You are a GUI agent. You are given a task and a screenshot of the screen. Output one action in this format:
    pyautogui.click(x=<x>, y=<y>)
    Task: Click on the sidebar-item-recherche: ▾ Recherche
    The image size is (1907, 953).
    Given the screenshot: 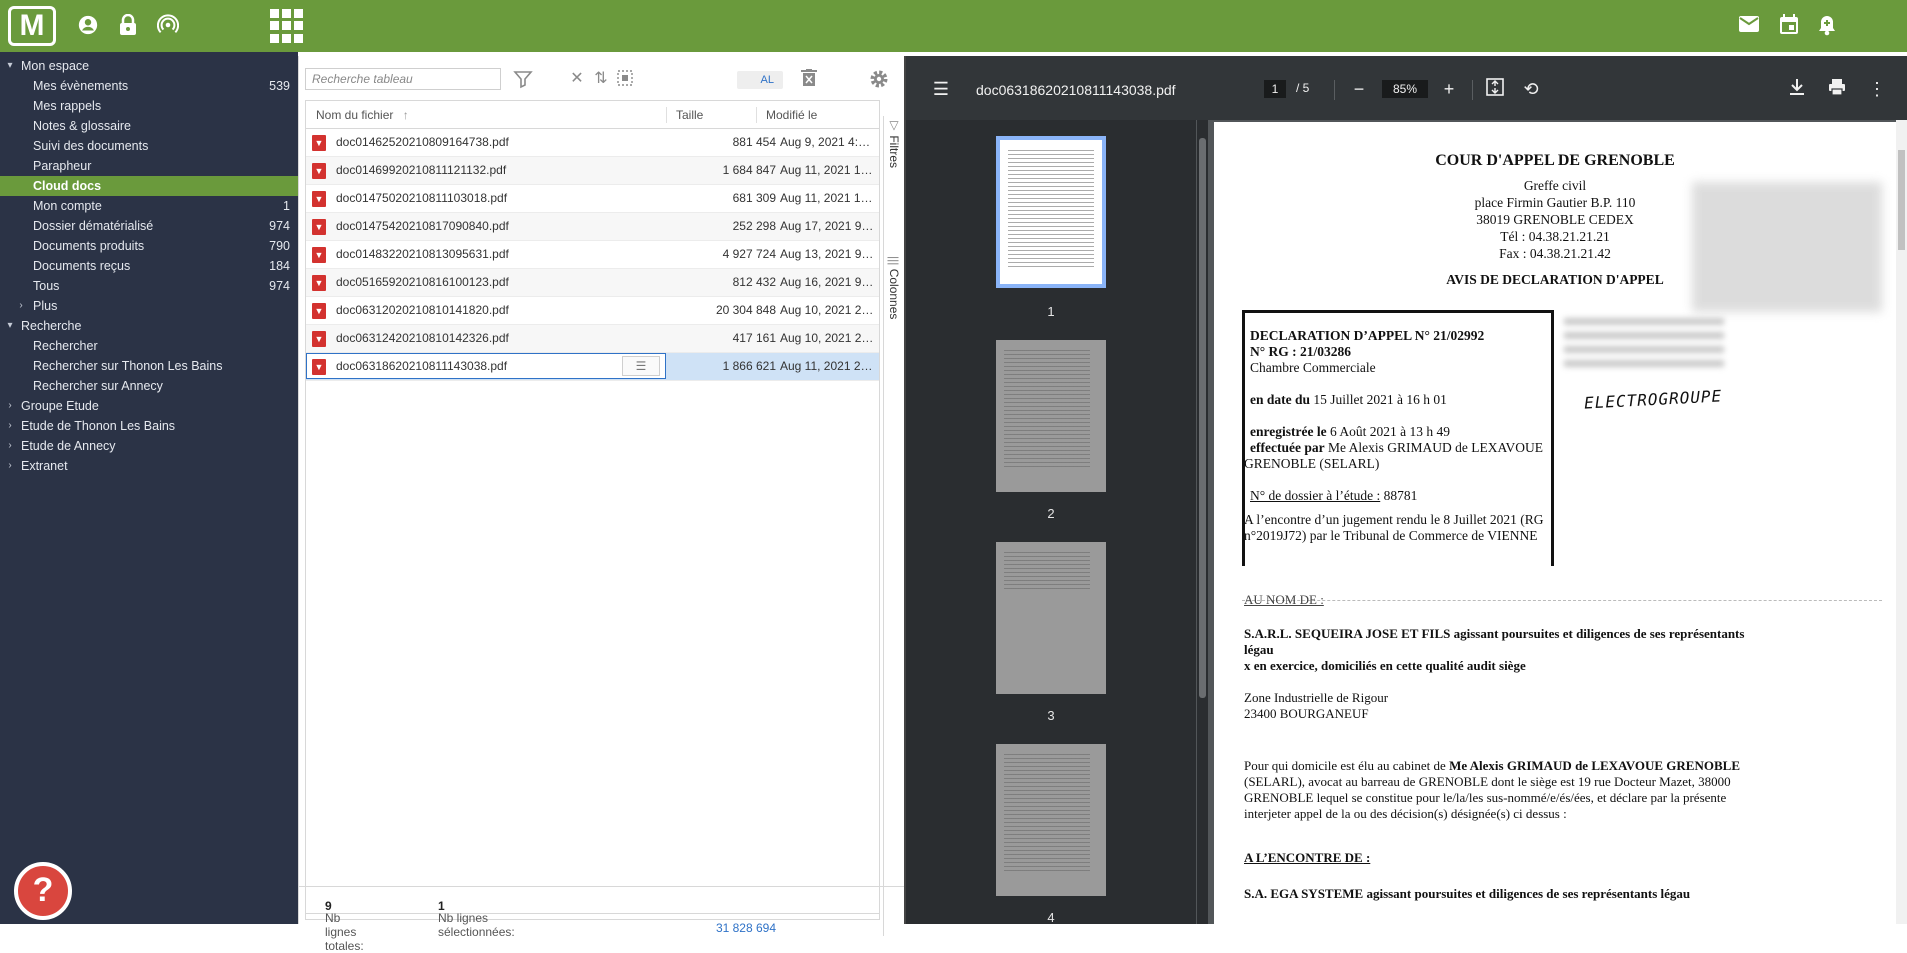 What is the action you would take?
    pyautogui.click(x=149, y=326)
    